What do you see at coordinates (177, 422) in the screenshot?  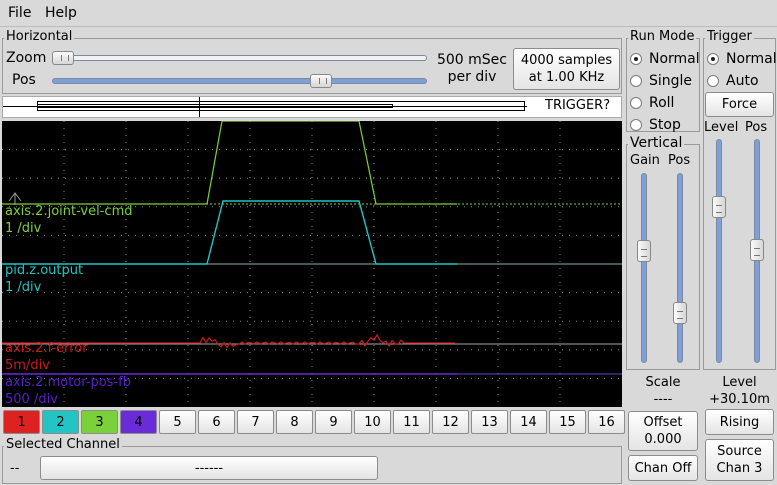 I see `channel-button-5: 5` at bounding box center [177, 422].